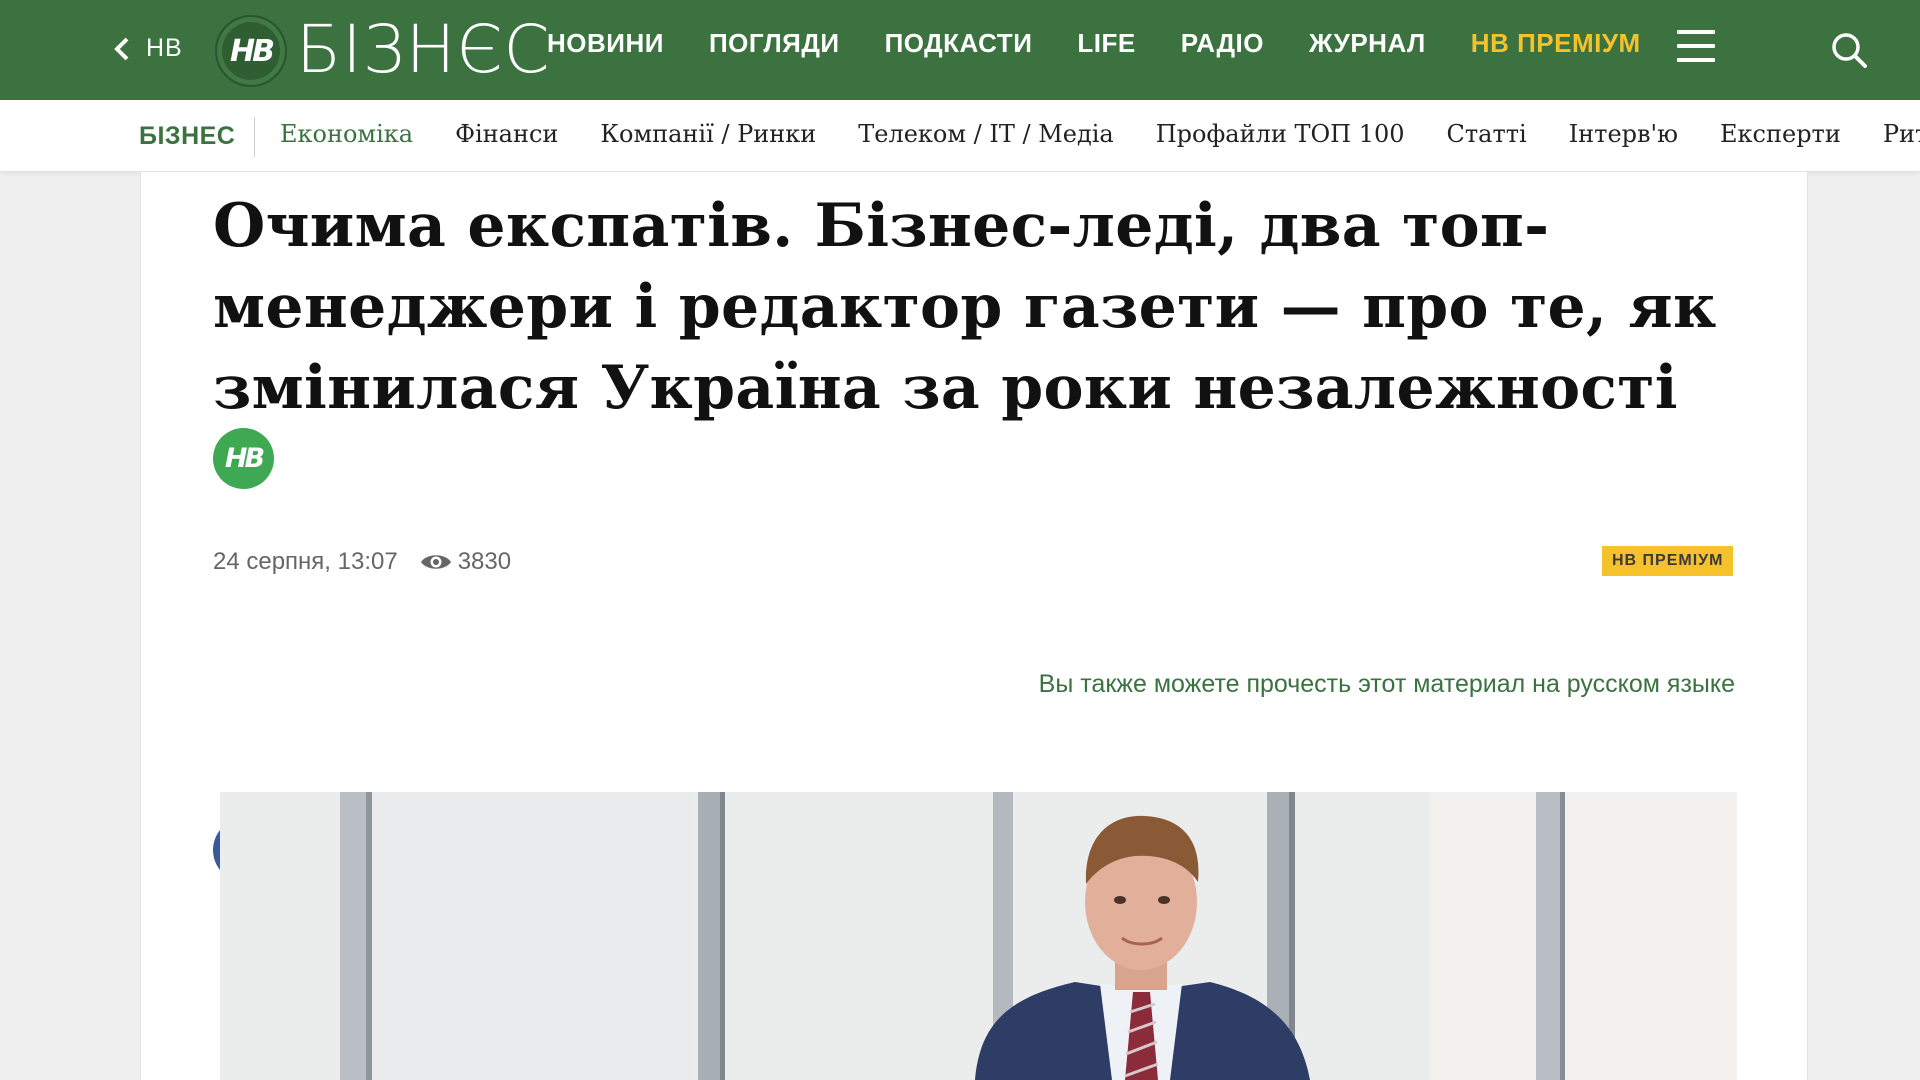 This screenshot has width=1920, height=1080. What do you see at coordinates (1367, 43) in the screenshot?
I see `nav-magazine: ЖУРНАЛ` at bounding box center [1367, 43].